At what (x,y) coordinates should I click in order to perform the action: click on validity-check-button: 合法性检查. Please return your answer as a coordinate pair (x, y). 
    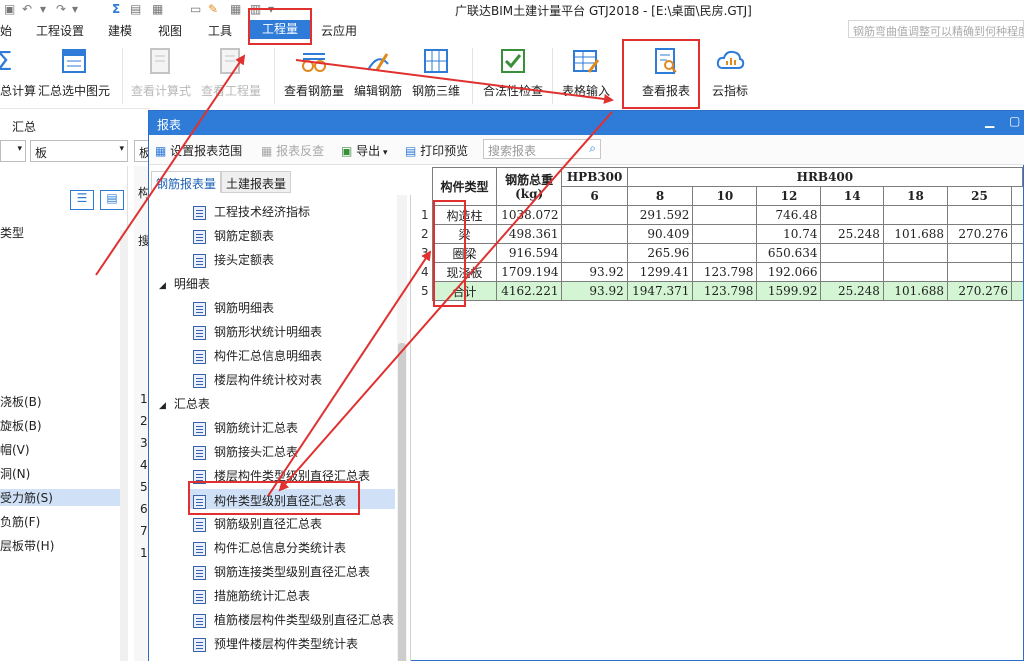
    Looking at the image, I should click on (513, 72).